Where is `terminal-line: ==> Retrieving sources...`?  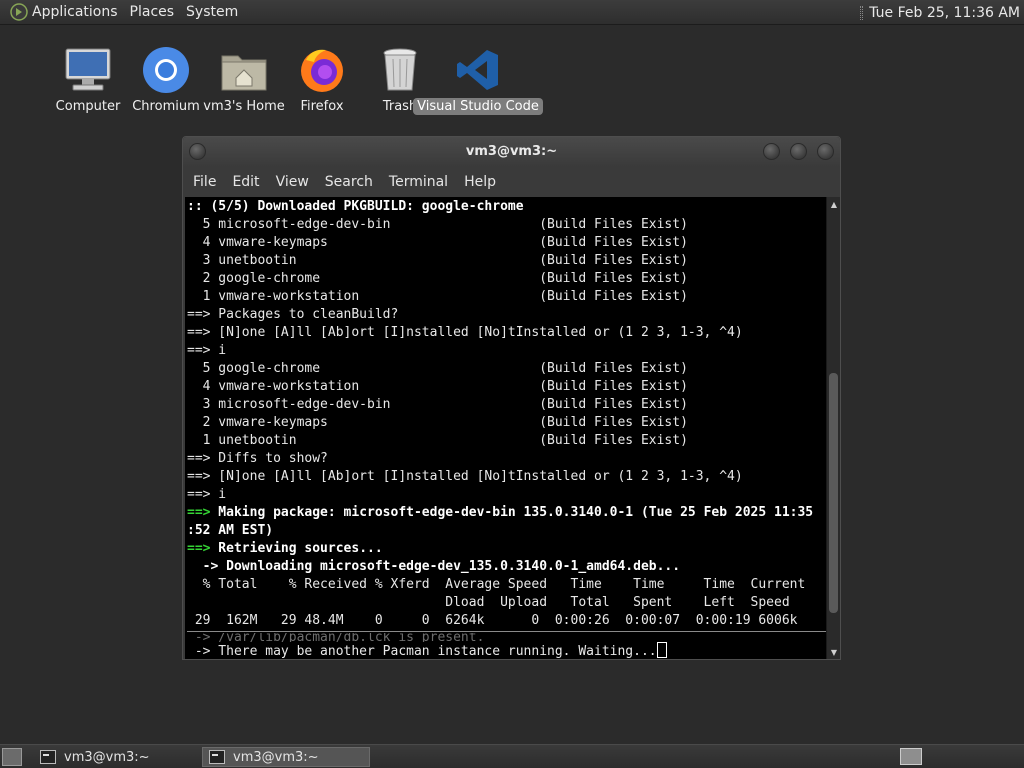
terminal-line: ==> Retrieving sources... is located at coordinates (507, 549).